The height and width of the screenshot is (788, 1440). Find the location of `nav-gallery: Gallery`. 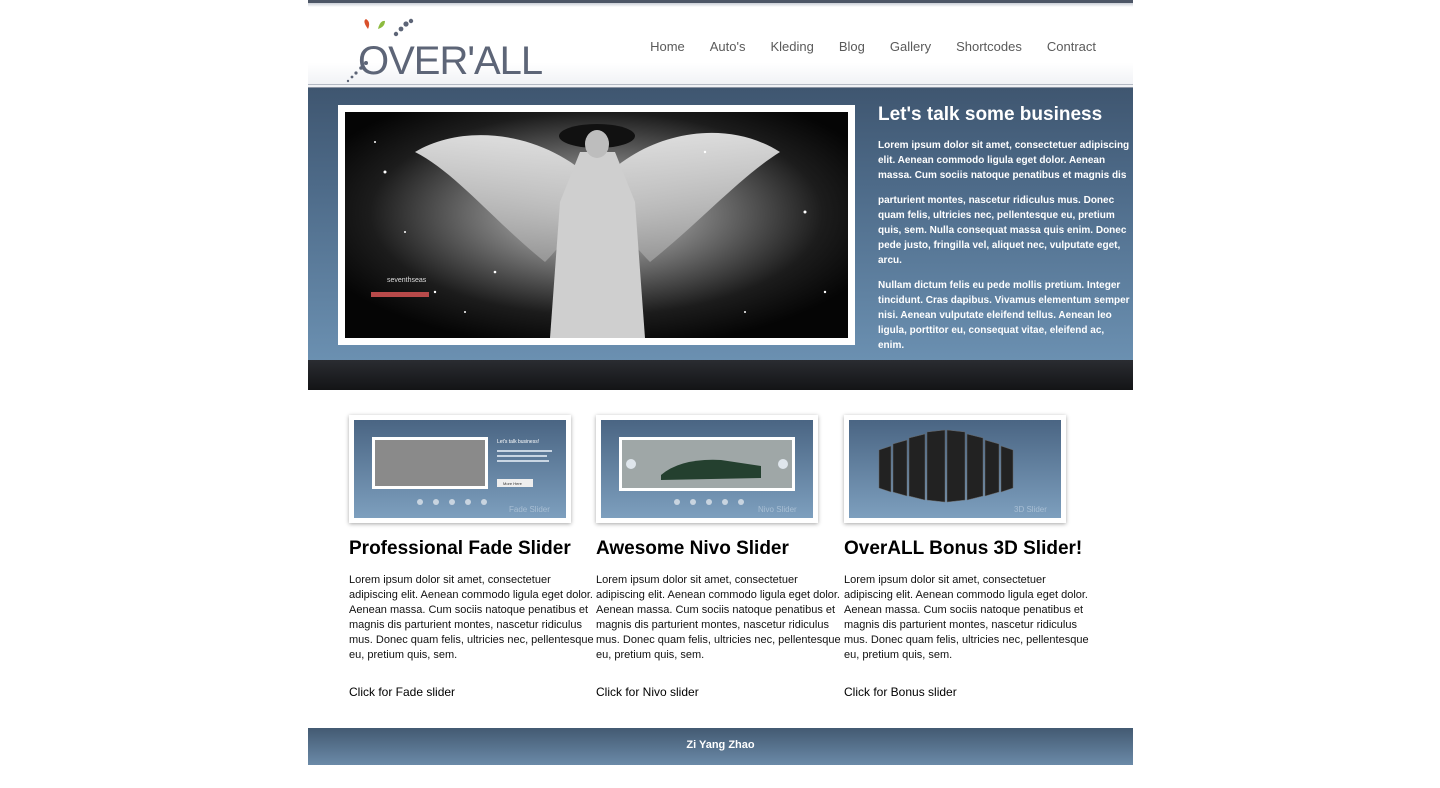

nav-gallery: Gallery is located at coordinates (910, 47).